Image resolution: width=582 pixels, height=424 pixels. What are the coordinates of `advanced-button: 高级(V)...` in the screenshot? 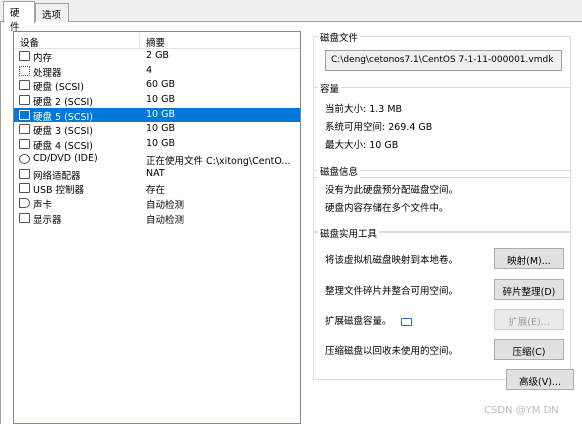 It's located at (540, 379).